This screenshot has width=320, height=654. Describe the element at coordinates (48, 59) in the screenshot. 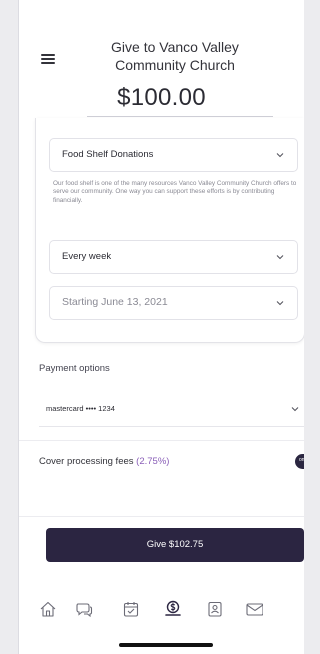

I see `hamburger-menu-icon` at that location.